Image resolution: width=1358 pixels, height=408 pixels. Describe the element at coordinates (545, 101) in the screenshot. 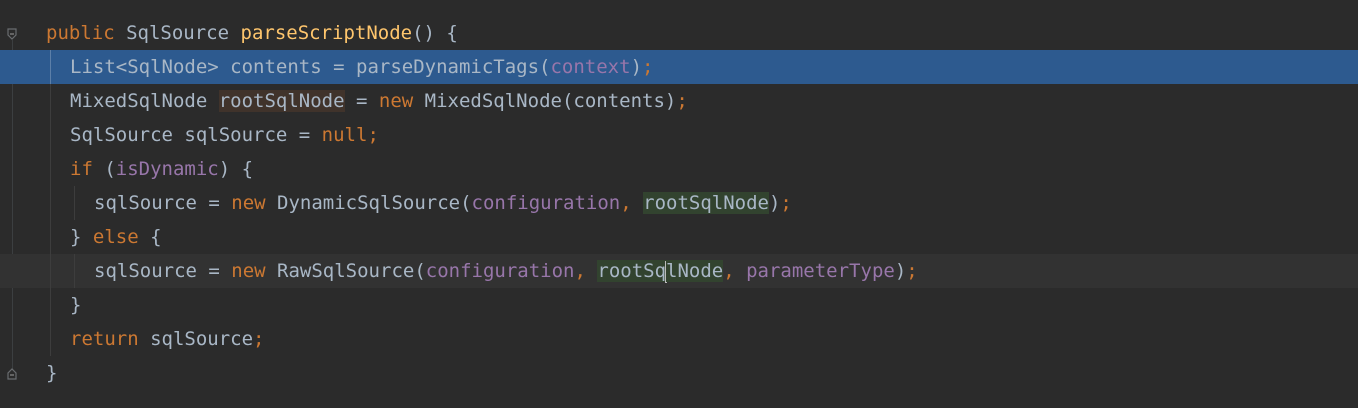

I see `code-token: MixedSqlNode(contents)` at that location.